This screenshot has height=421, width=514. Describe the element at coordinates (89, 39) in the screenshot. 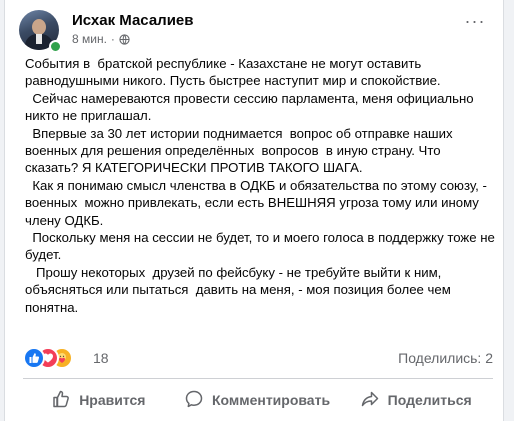

I see `post-time: 8 мин.` at that location.